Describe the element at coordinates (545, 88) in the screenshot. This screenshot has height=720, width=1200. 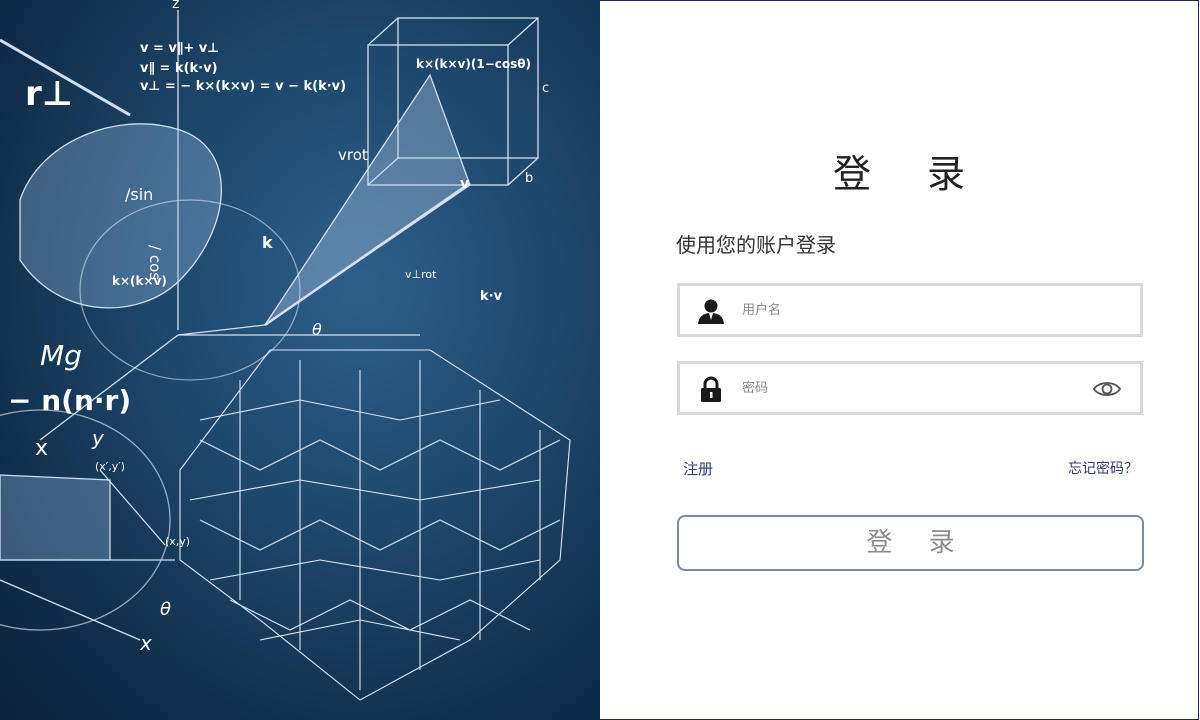
I see `svg-text: c` at that location.